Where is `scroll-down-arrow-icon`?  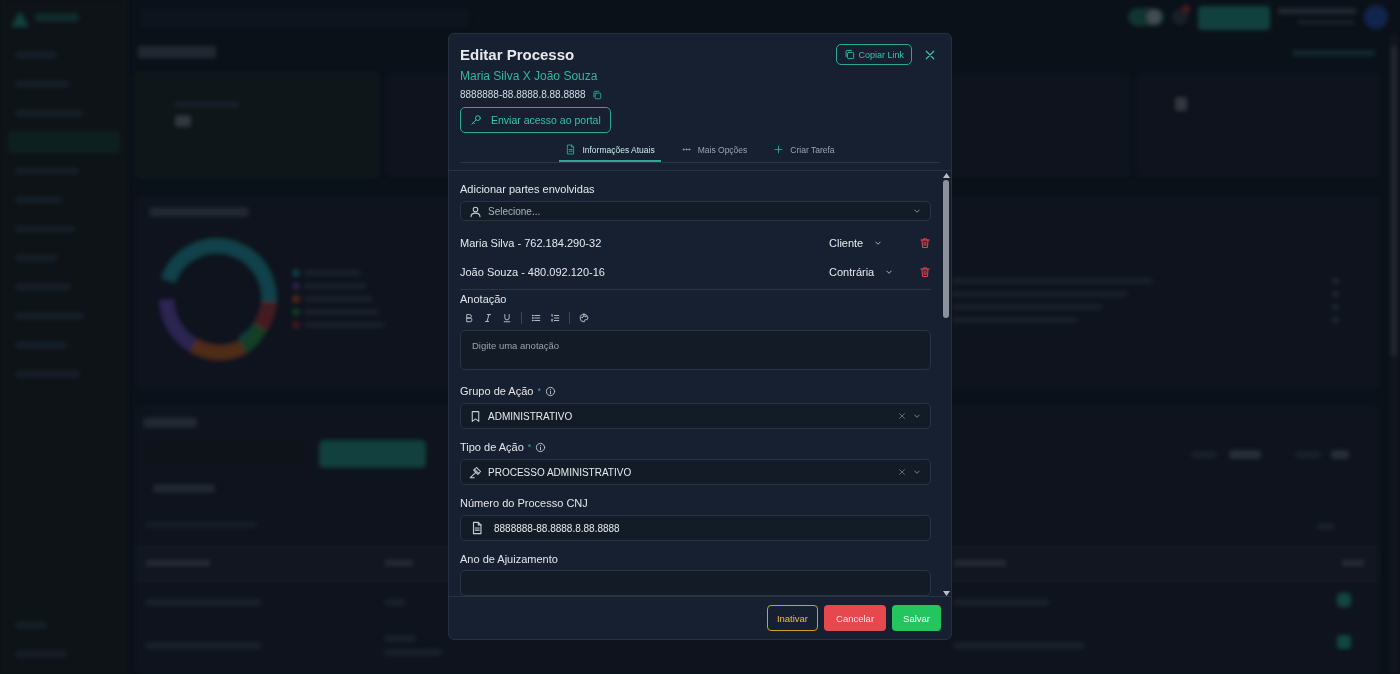
scroll-down-arrow-icon is located at coordinates (946, 593).